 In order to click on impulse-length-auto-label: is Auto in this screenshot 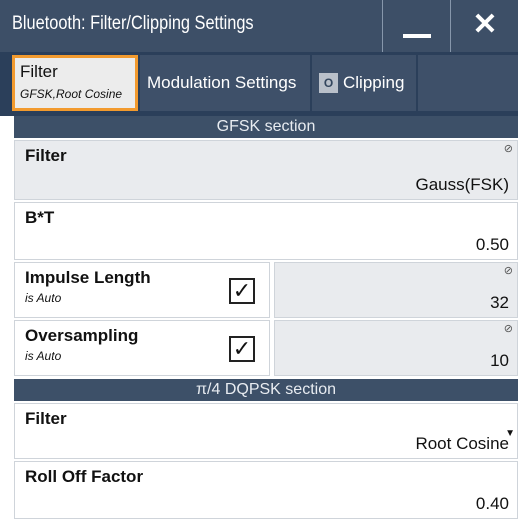, I will do `click(43, 298)`.